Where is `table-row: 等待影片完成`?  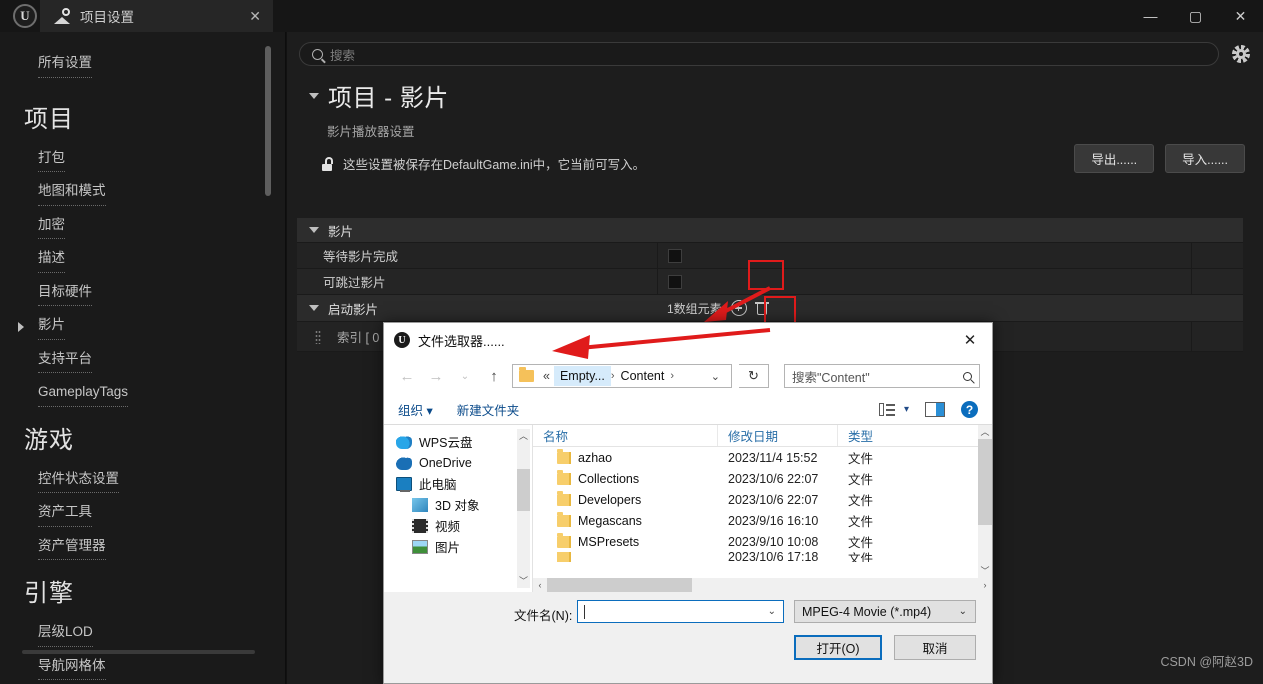
table-row: 等待影片完成 is located at coordinates (770, 256).